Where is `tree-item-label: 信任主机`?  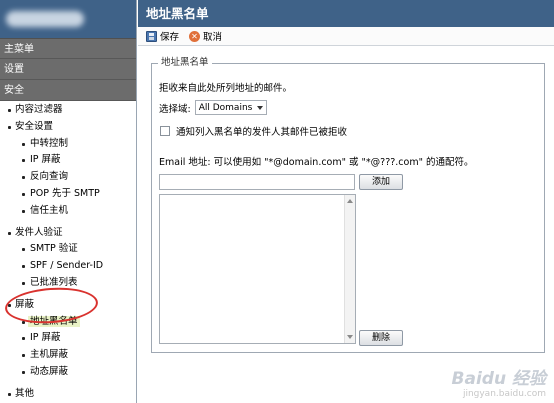 tree-item-label: 信任主机 is located at coordinates (49, 210).